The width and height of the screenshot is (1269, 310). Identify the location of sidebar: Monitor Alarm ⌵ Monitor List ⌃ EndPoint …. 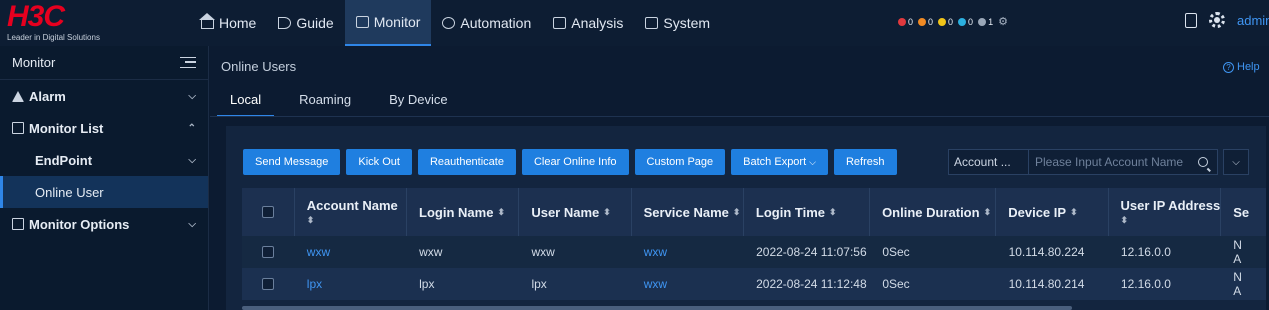
(104, 178).